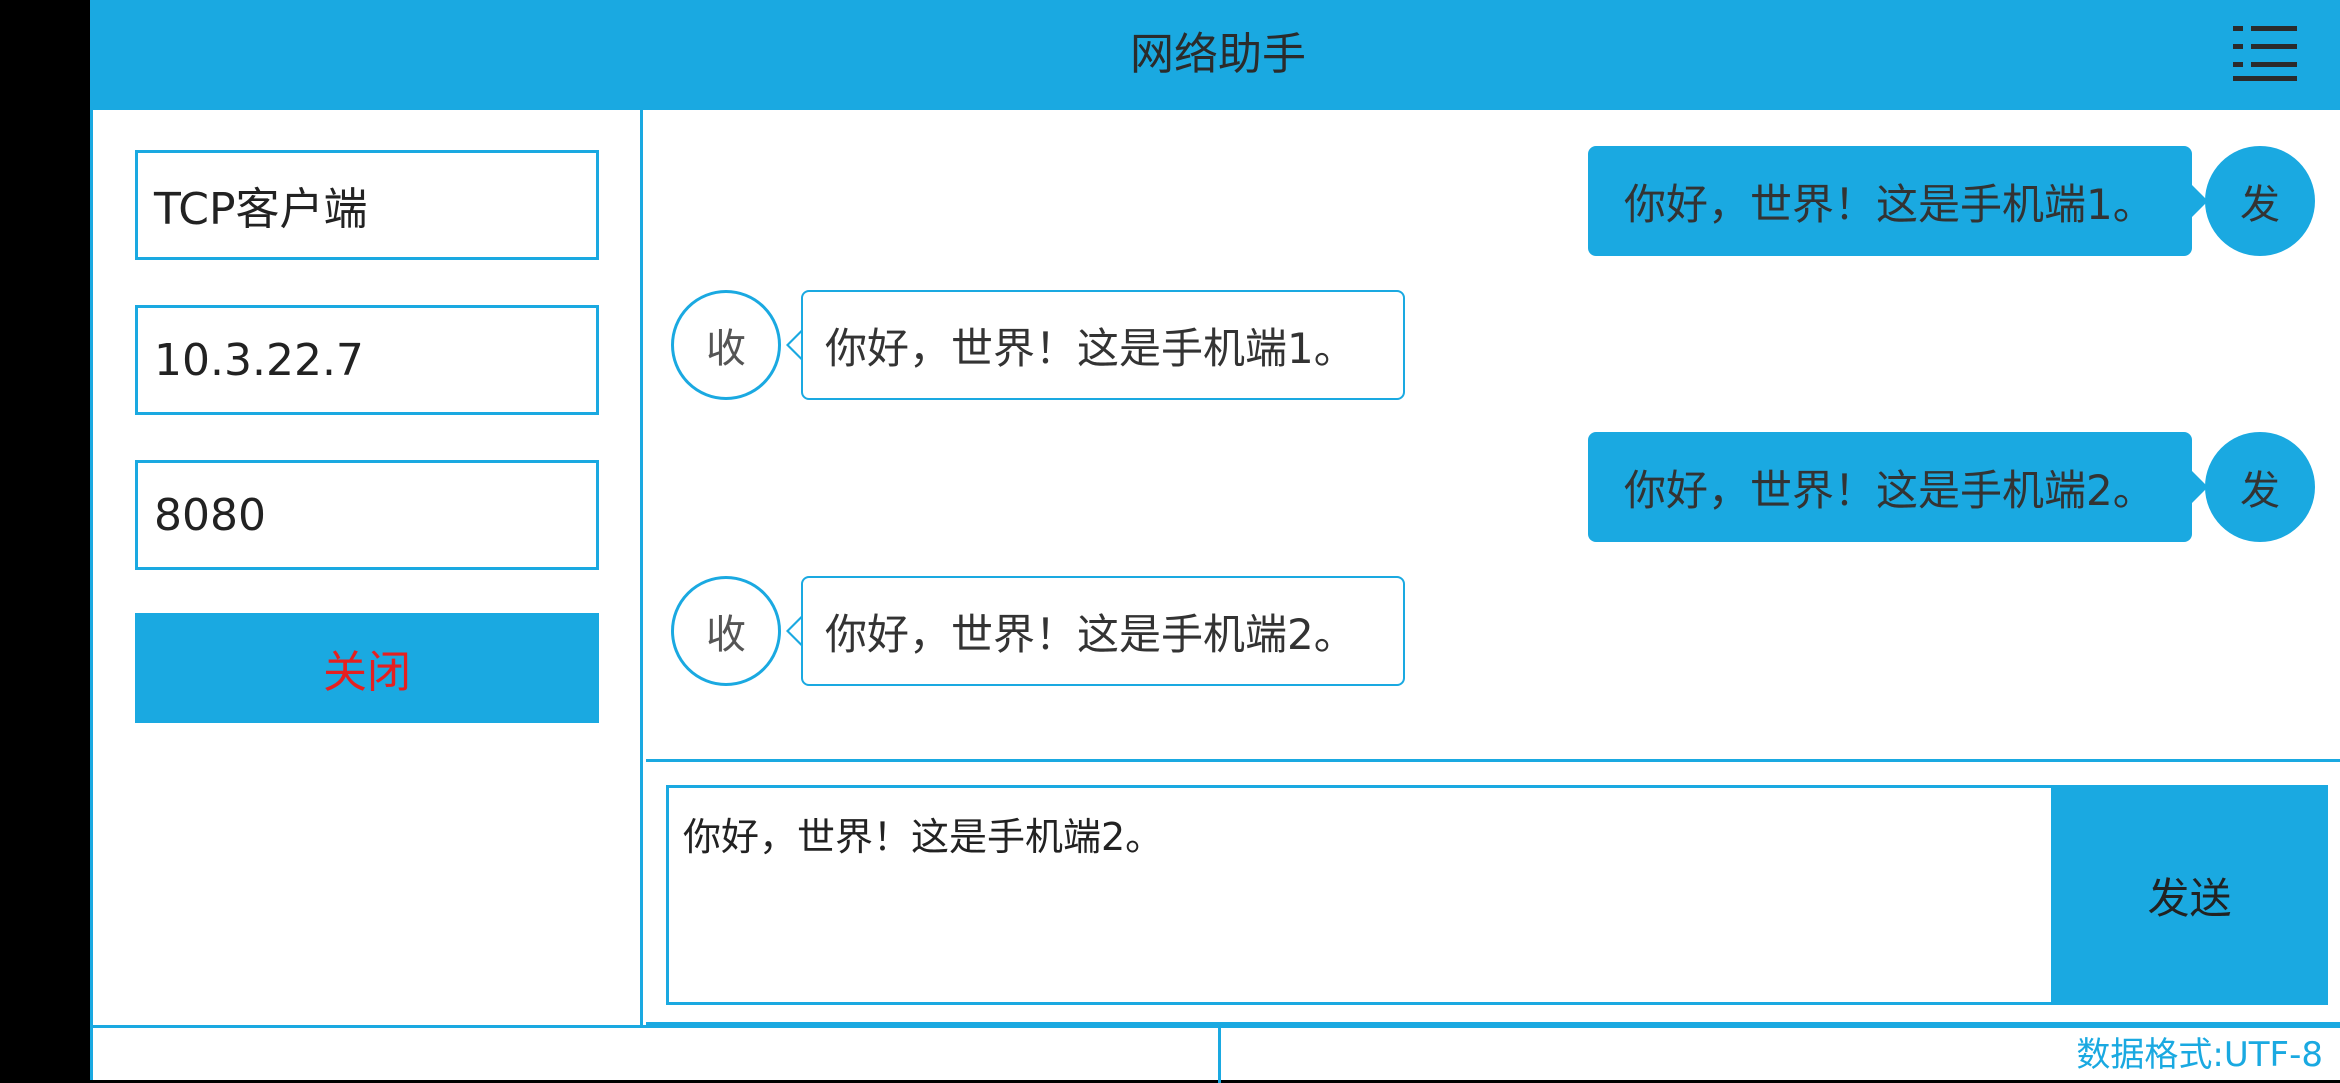  What do you see at coordinates (1493, 488) in the screenshot?
I see `message-item: 你好，世界！这是手机端2。 发` at bounding box center [1493, 488].